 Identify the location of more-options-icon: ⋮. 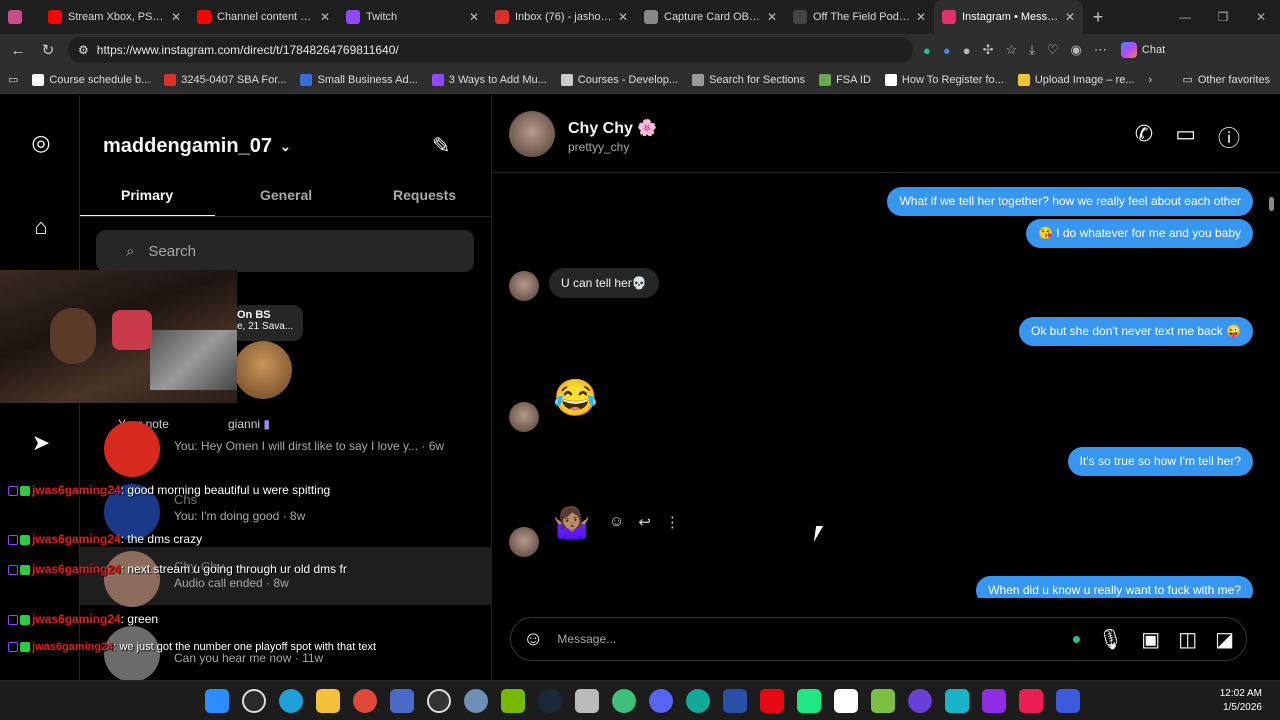
(672, 522).